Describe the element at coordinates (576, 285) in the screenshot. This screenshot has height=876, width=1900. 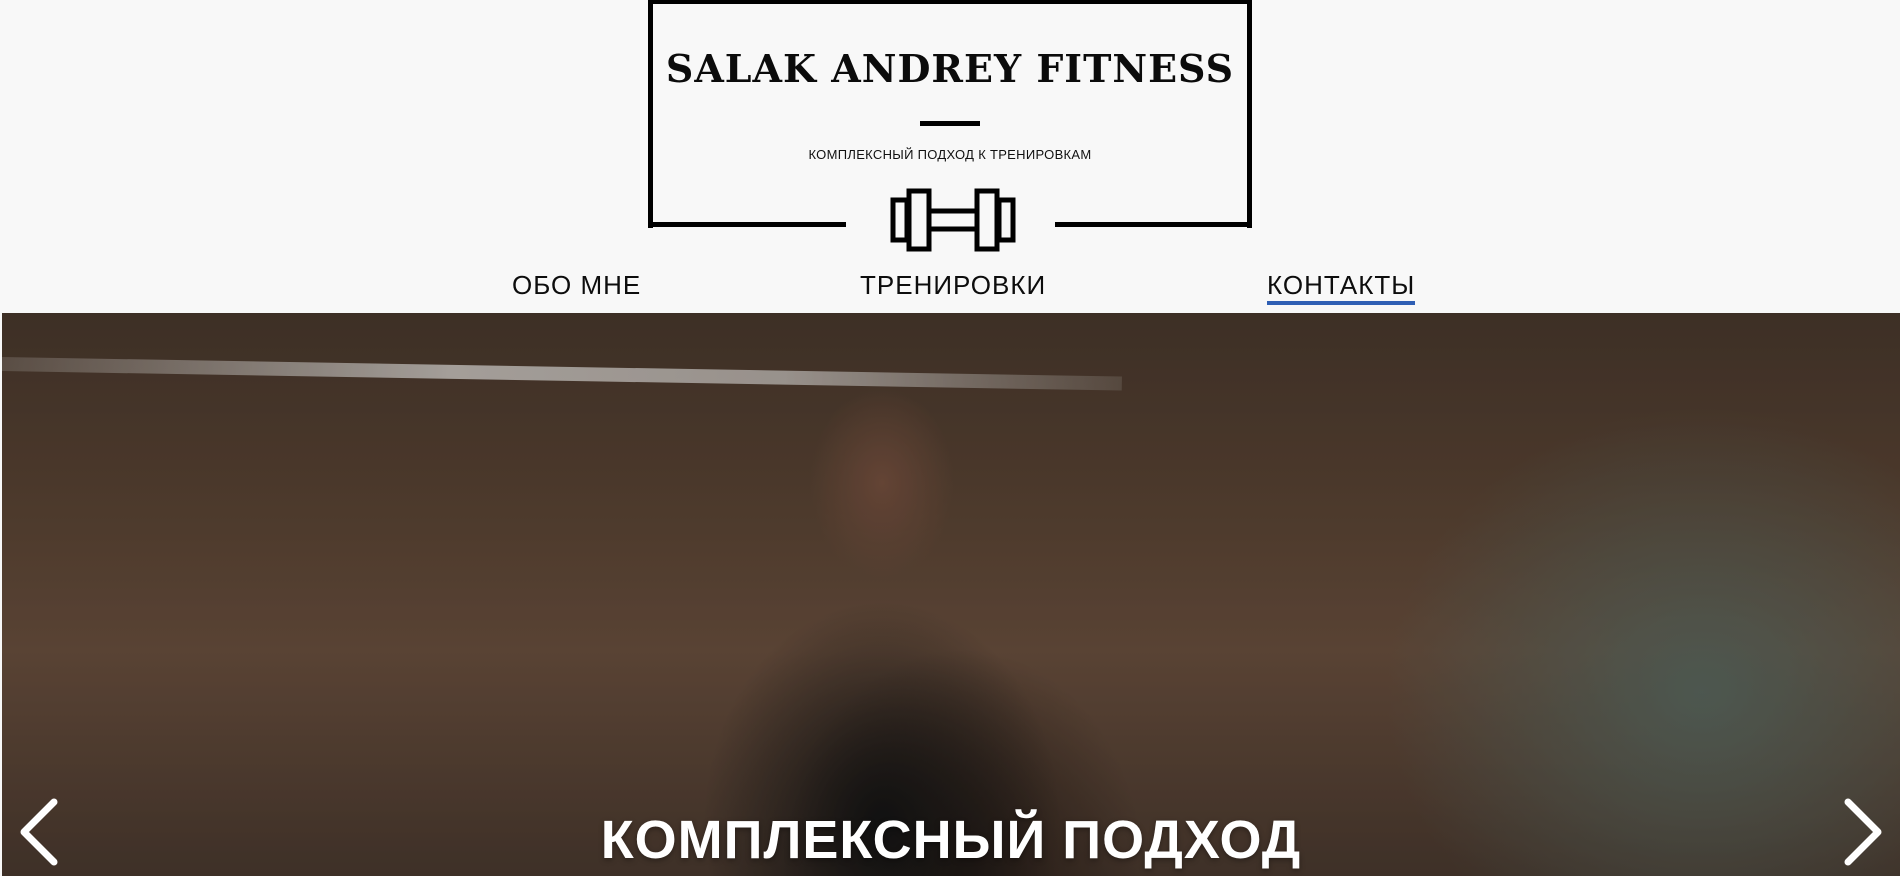
I see `nav-item-about: ОБО МНЕ` at that location.